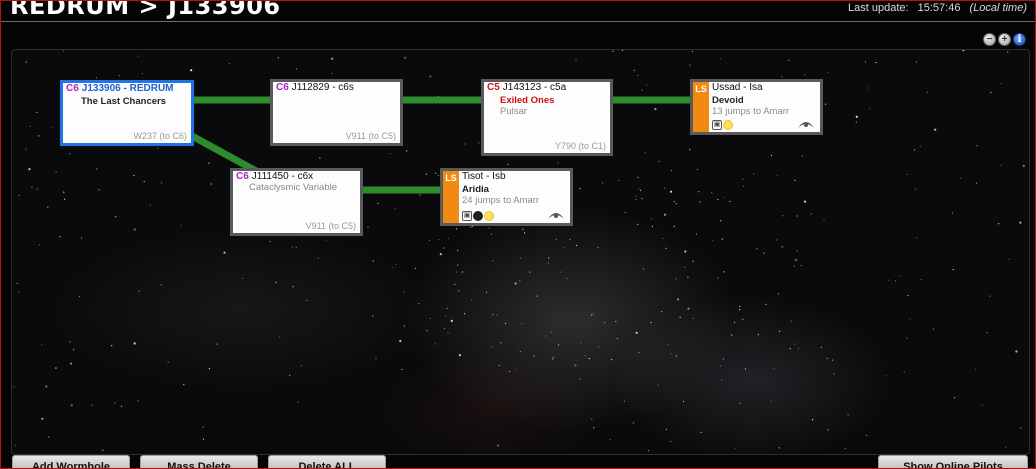  Describe the element at coordinates (225, 154) in the screenshot. I see `connection-j133906-j111450` at that location.